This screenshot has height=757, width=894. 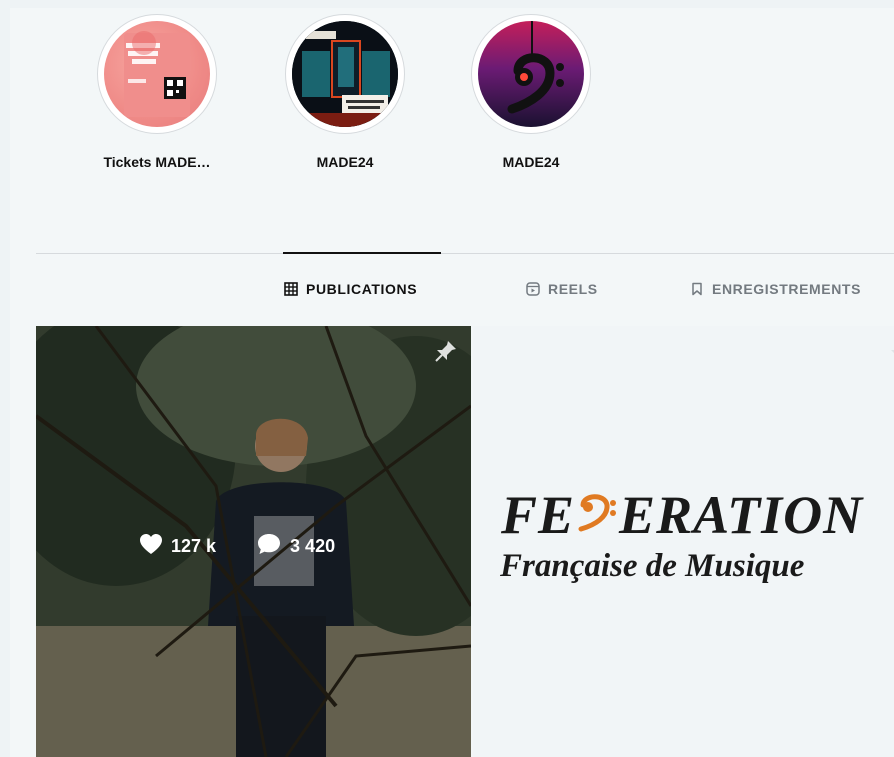 What do you see at coordinates (151, 546) in the screenshot?
I see `heart-icon` at bounding box center [151, 546].